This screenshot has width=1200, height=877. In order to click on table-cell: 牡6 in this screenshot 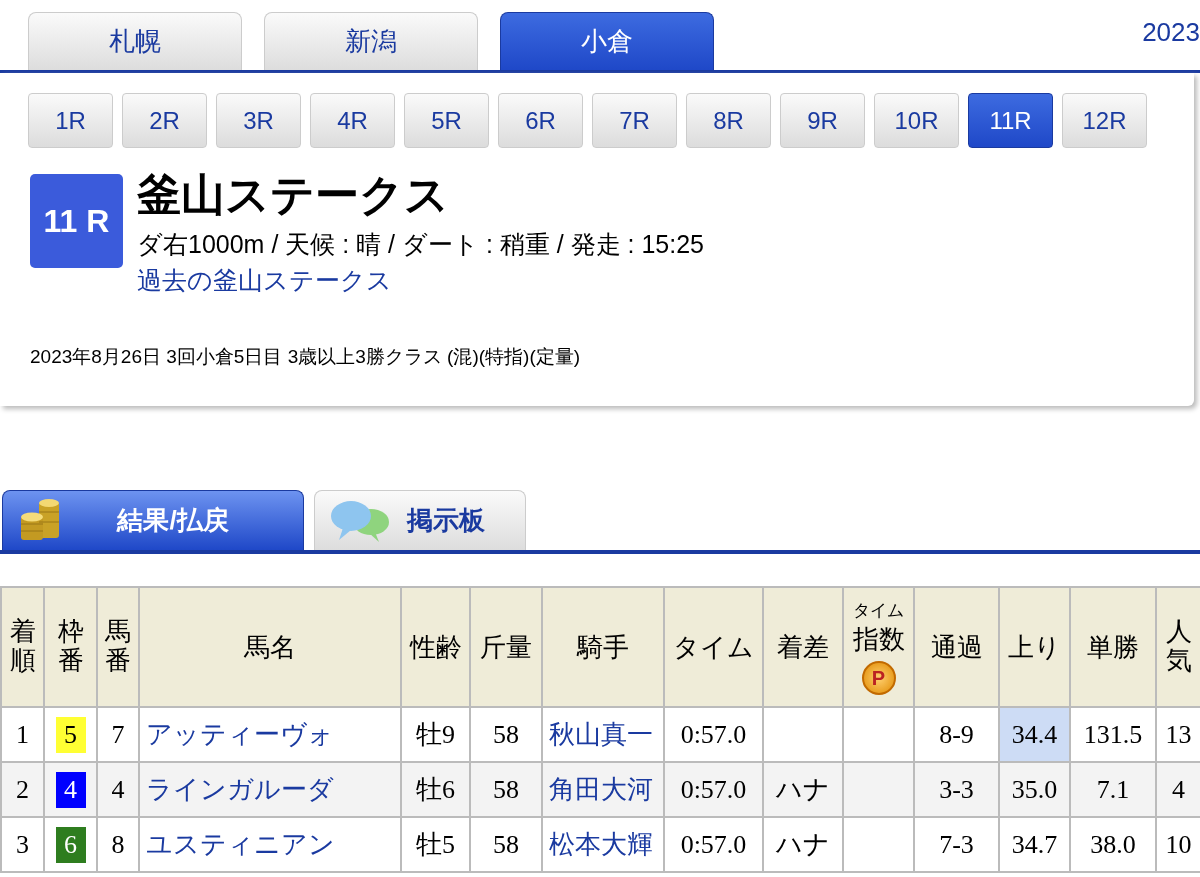, I will do `click(435, 789)`.